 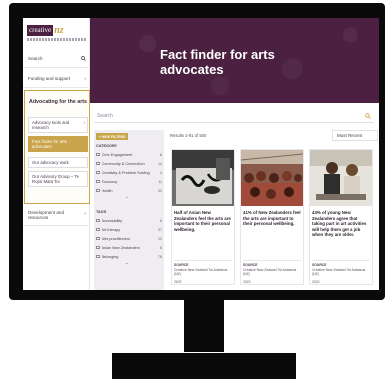 What do you see at coordinates (129, 181) in the screenshot?
I see `filter-option: Economy 11` at bounding box center [129, 181].